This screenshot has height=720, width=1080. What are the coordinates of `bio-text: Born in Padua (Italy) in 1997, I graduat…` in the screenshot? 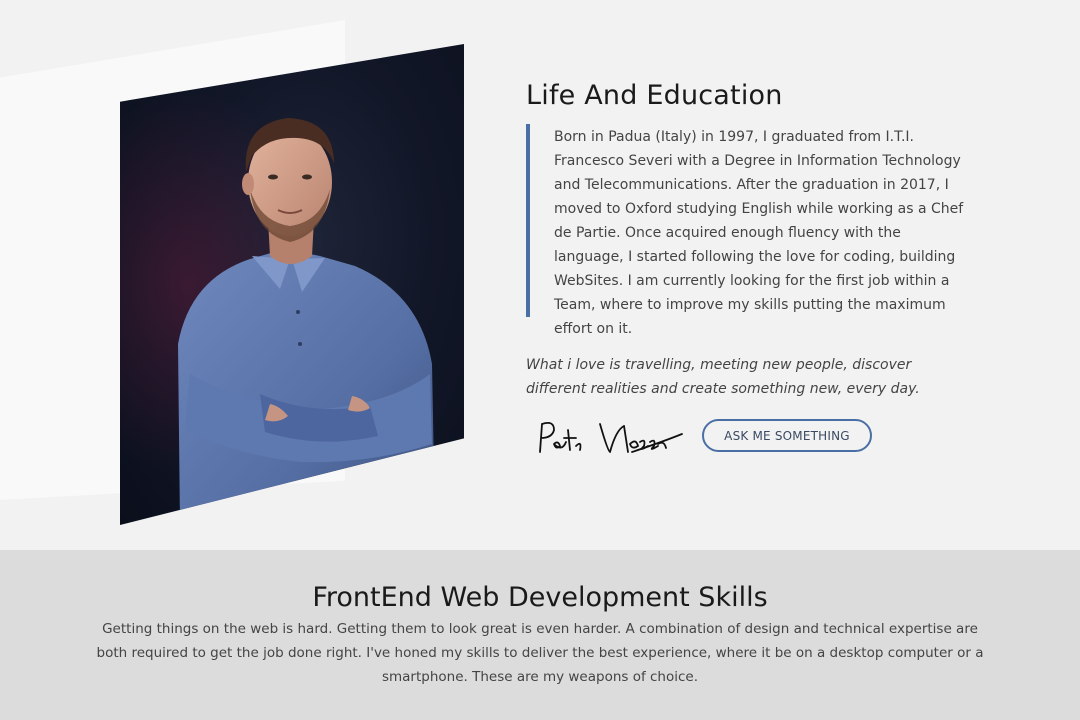 It's located at (759, 233).